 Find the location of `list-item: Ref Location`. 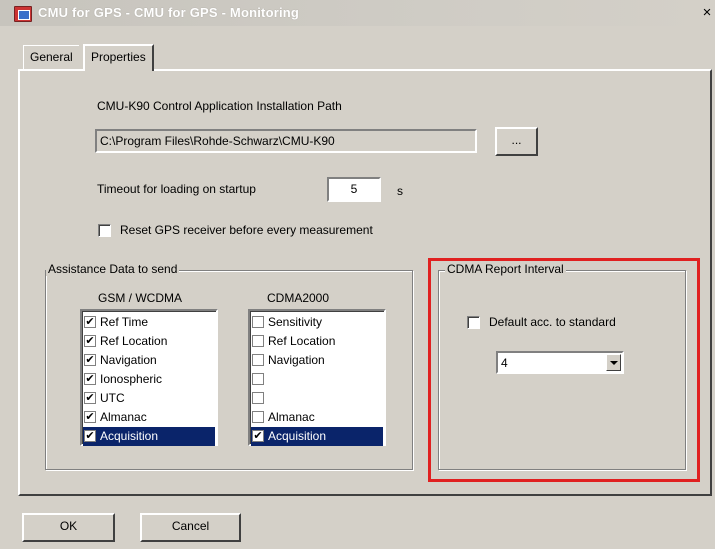

list-item: Ref Location is located at coordinates (317, 341).